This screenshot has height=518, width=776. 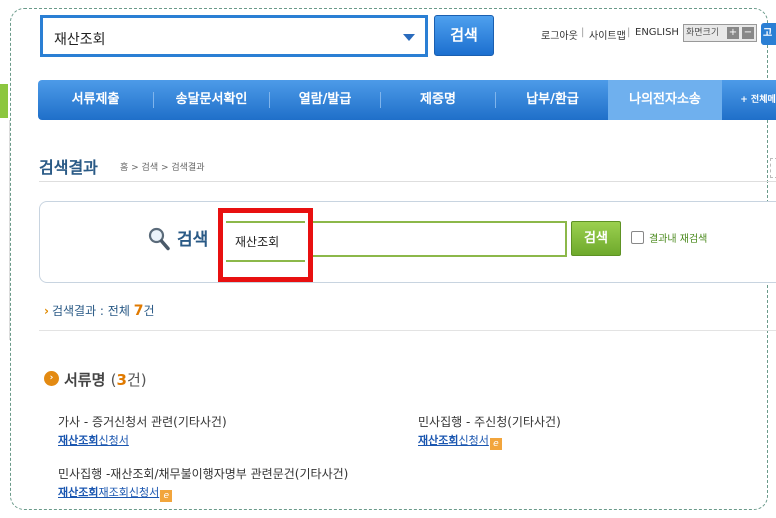 I want to click on top-search-value: 재산조회, so click(x=80, y=40).